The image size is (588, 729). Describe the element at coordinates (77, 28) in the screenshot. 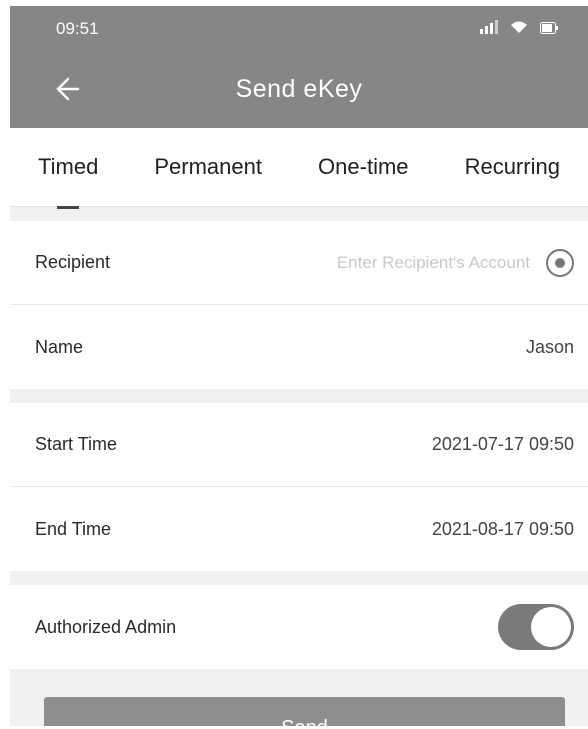

I see `status-time: 09:51` at that location.